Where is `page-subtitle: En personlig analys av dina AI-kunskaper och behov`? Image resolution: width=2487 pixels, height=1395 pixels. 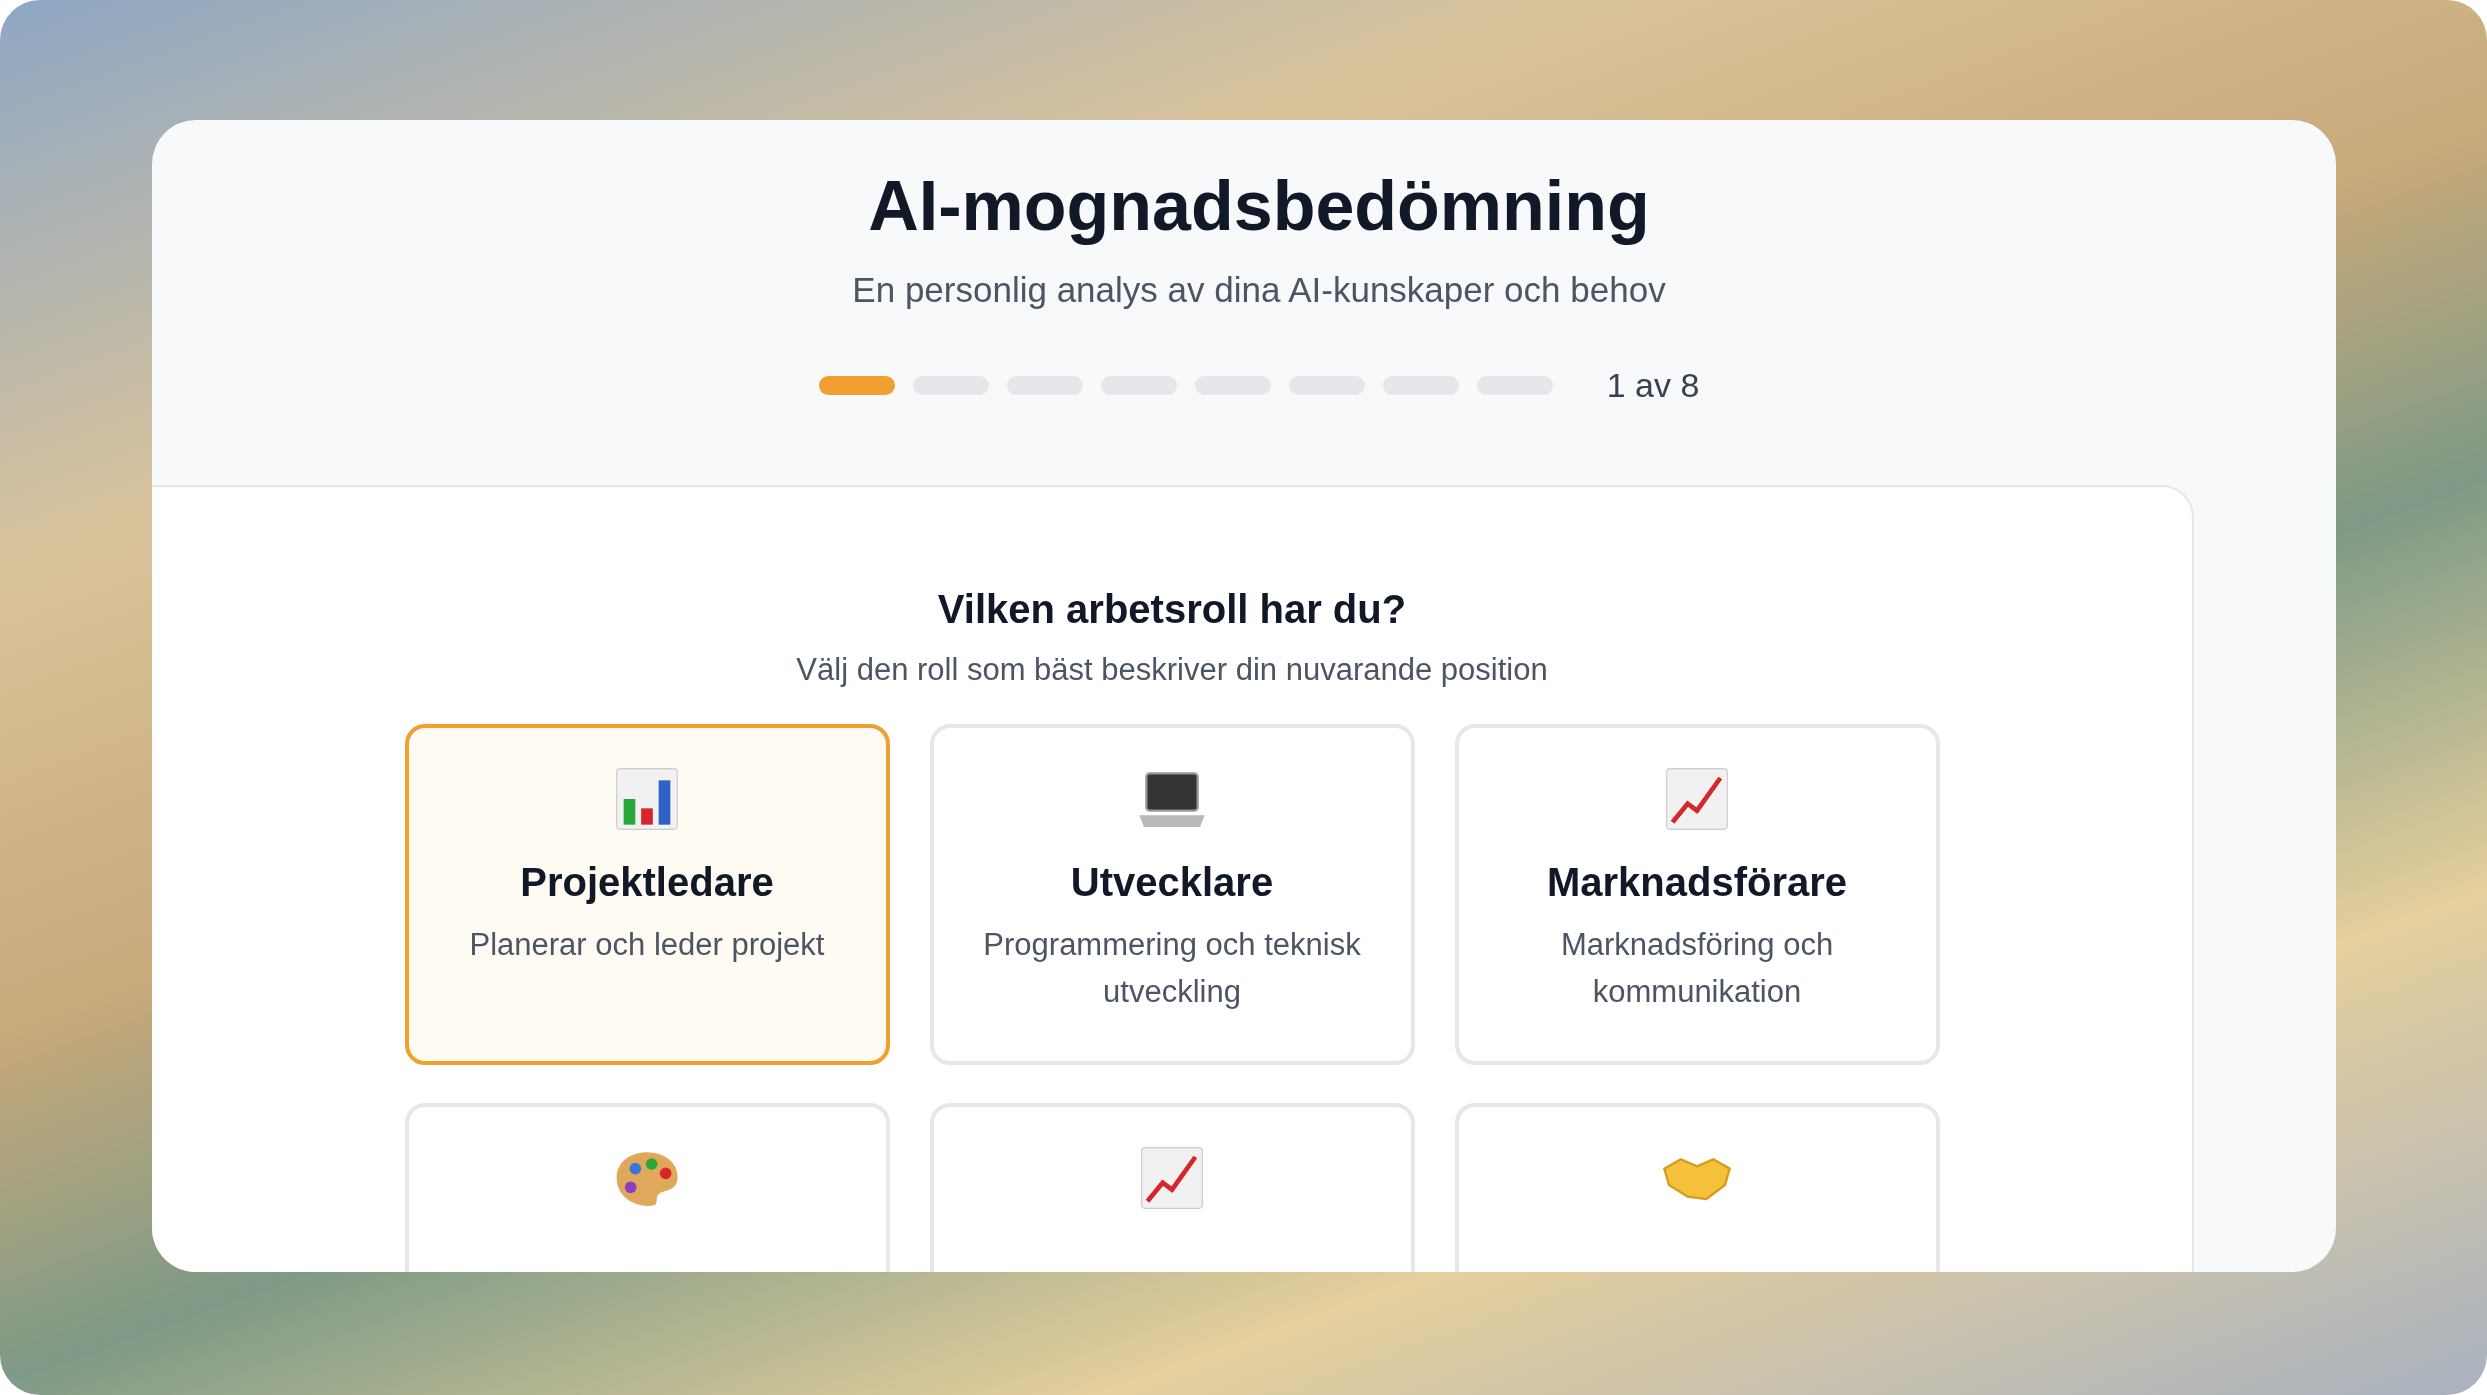 page-subtitle: En personlig analys av dina AI-kunskaper och behov is located at coordinates (1259, 290).